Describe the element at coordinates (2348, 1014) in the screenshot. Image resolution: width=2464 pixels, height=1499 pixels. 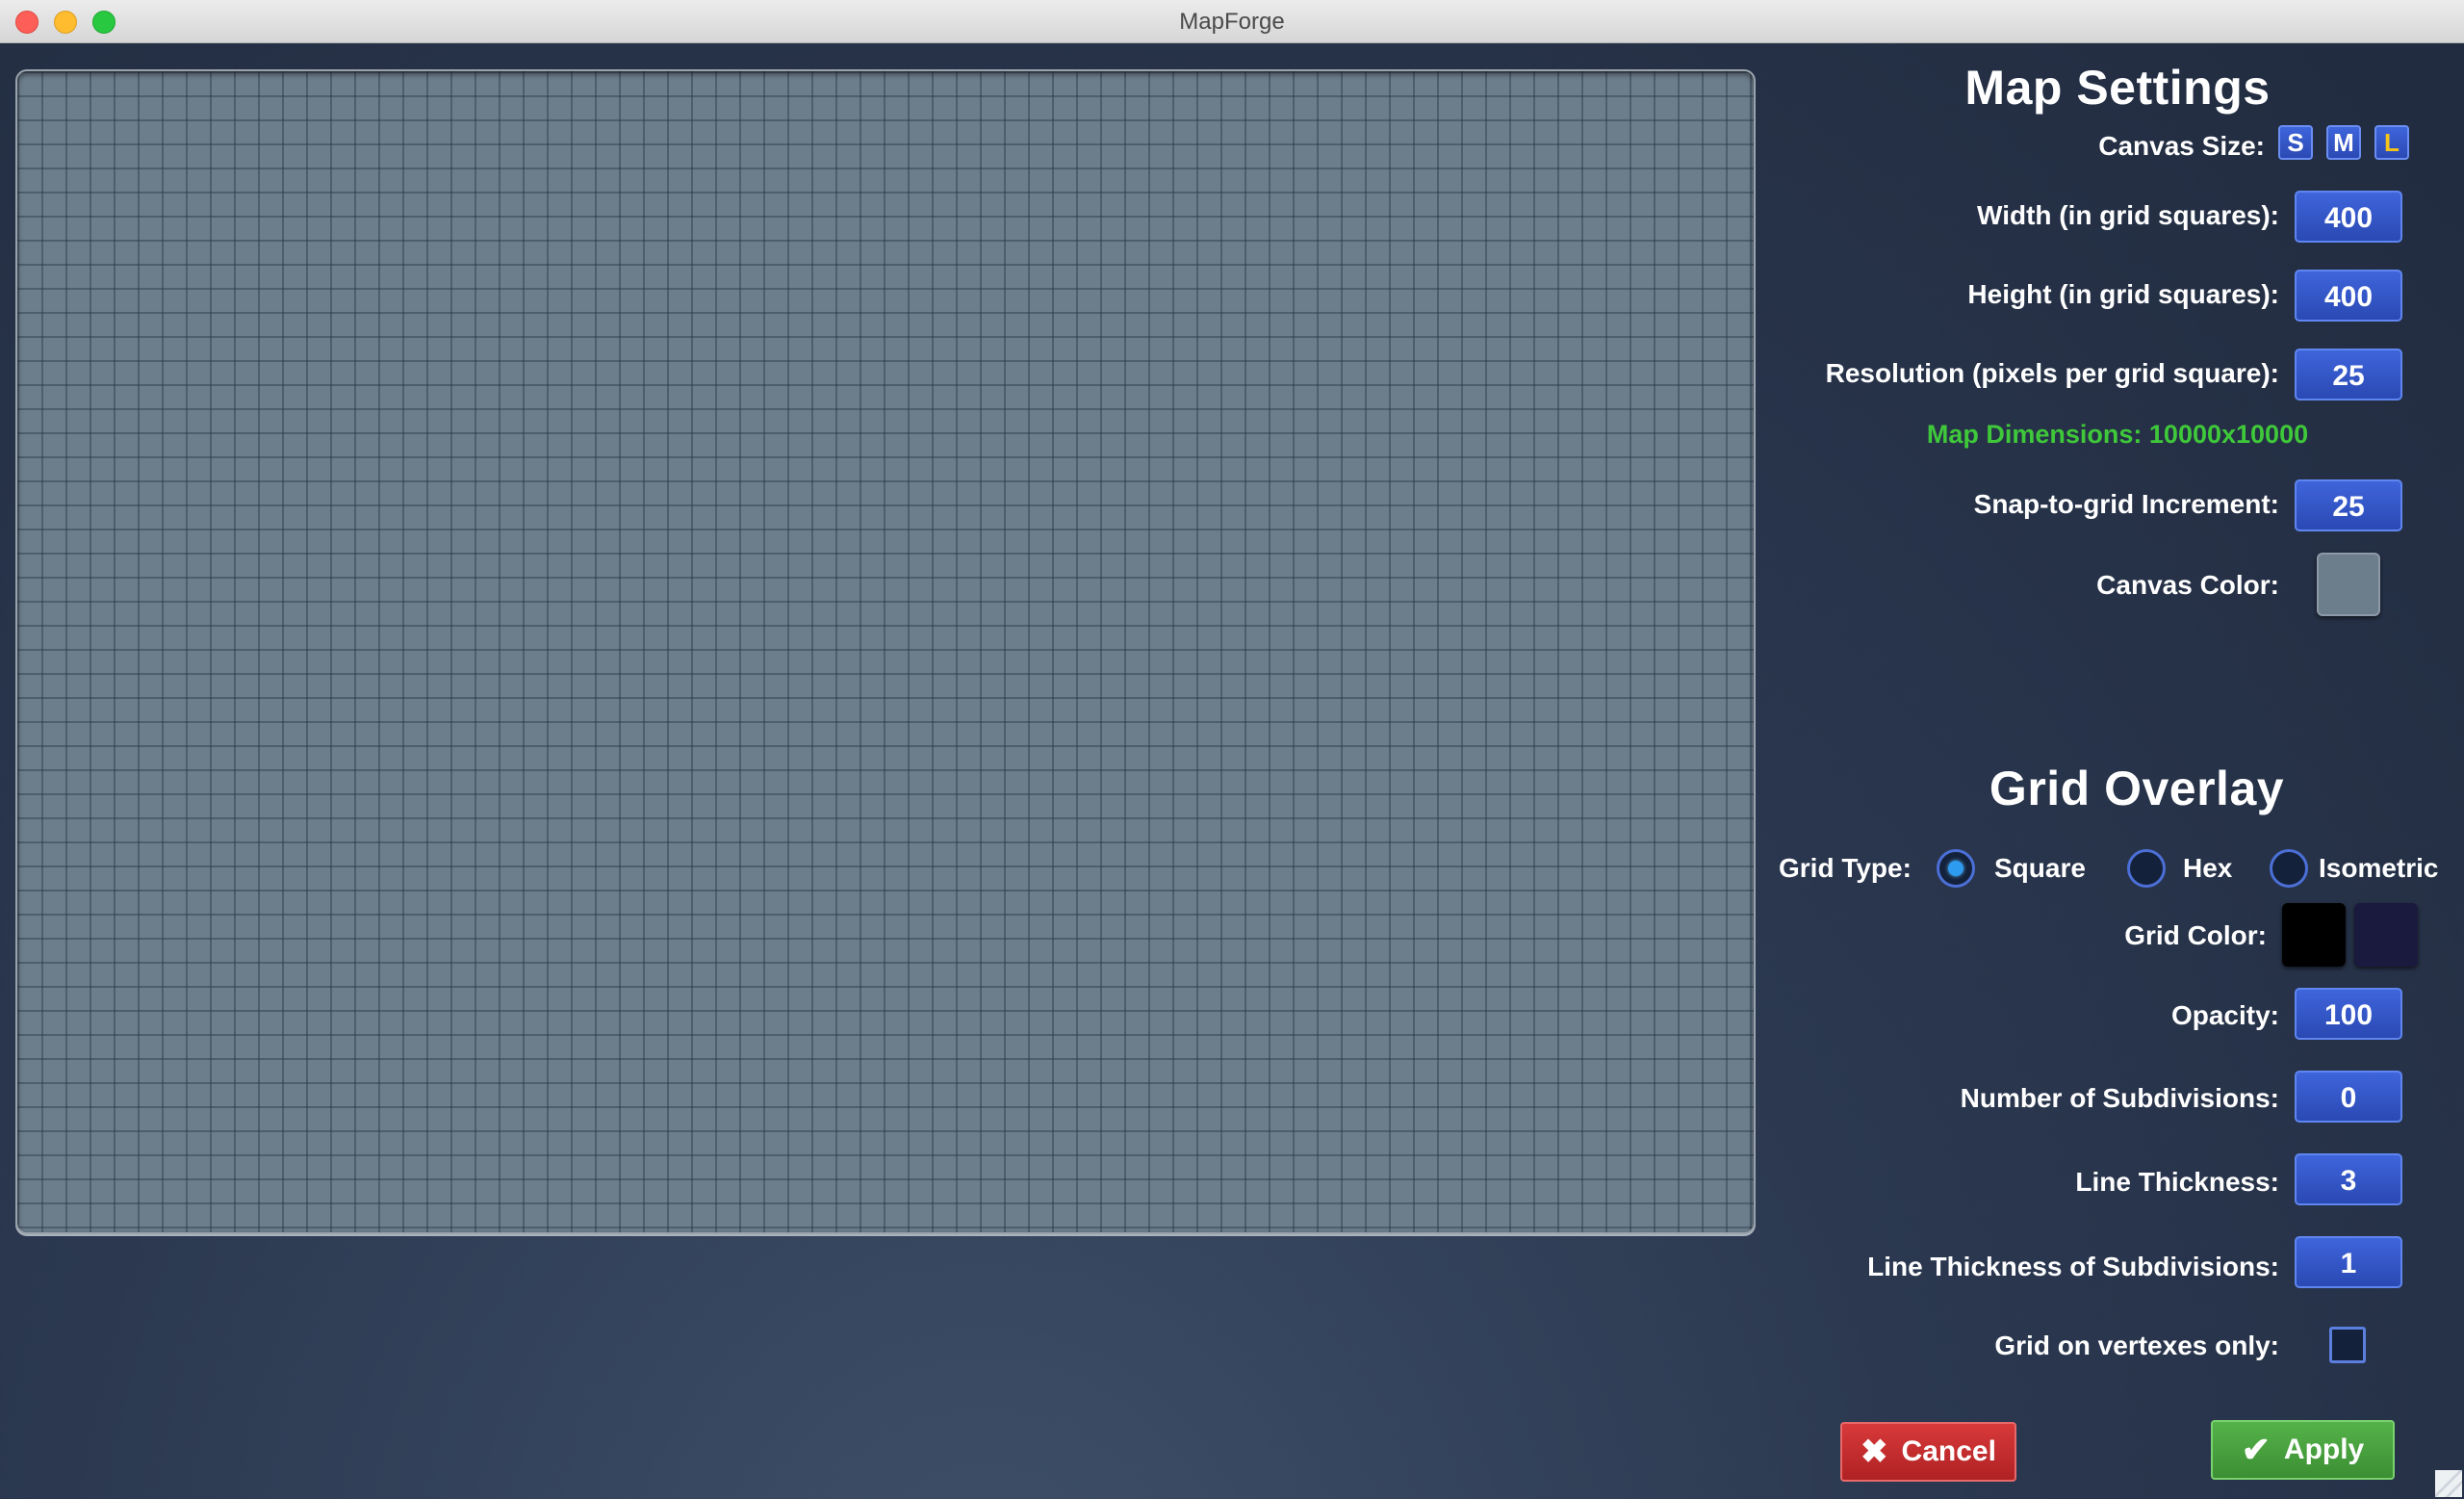
I see `opacity-input: 100` at that location.